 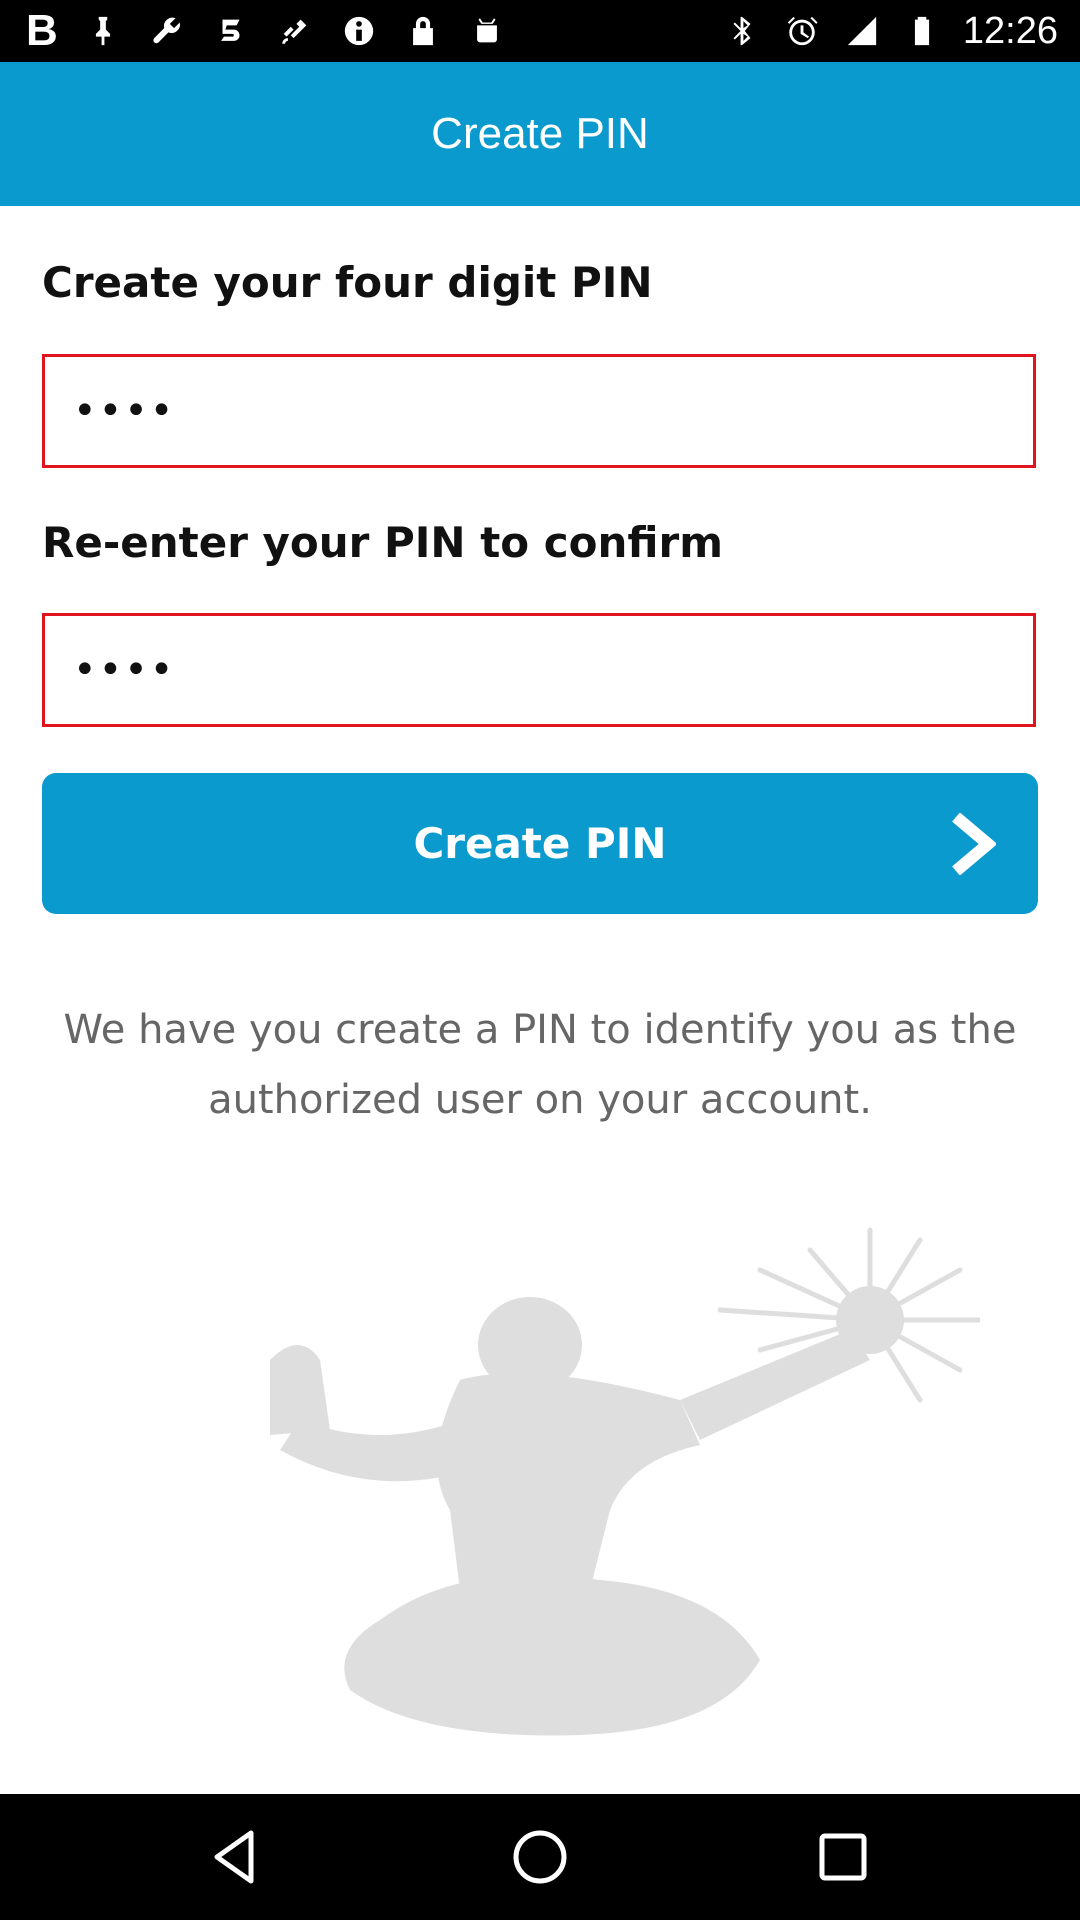 I want to click on chevron-right-icon, so click(x=974, y=844).